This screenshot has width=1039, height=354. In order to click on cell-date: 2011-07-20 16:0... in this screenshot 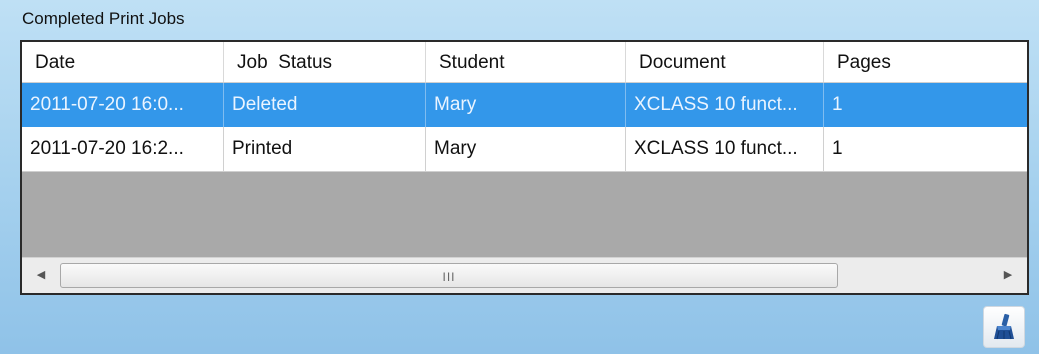, I will do `click(123, 105)`.